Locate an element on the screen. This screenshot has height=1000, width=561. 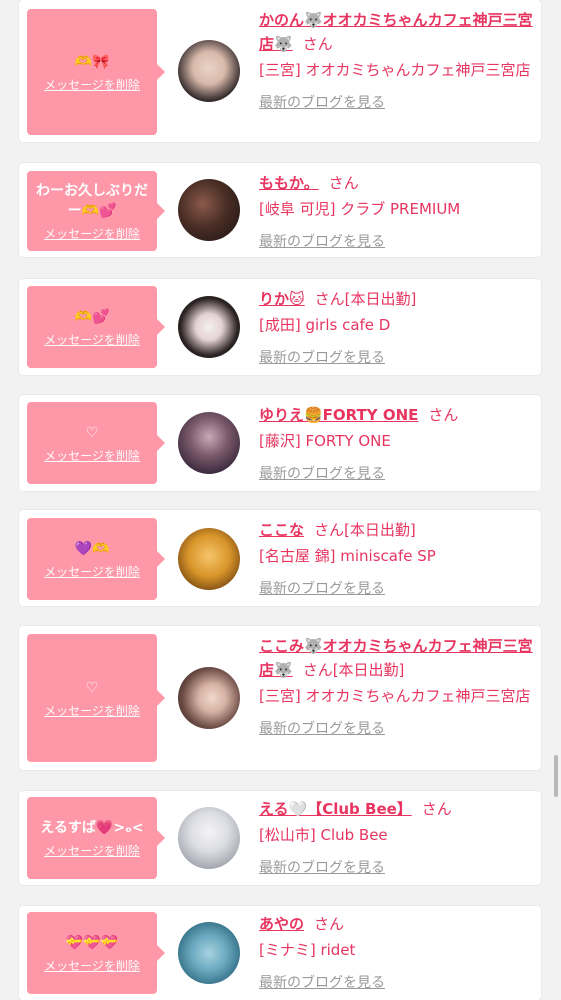
cast-name-link: かのん🐺オオカミちゃんカフェ神戸三宮店🐺 is located at coordinates (396, 32).